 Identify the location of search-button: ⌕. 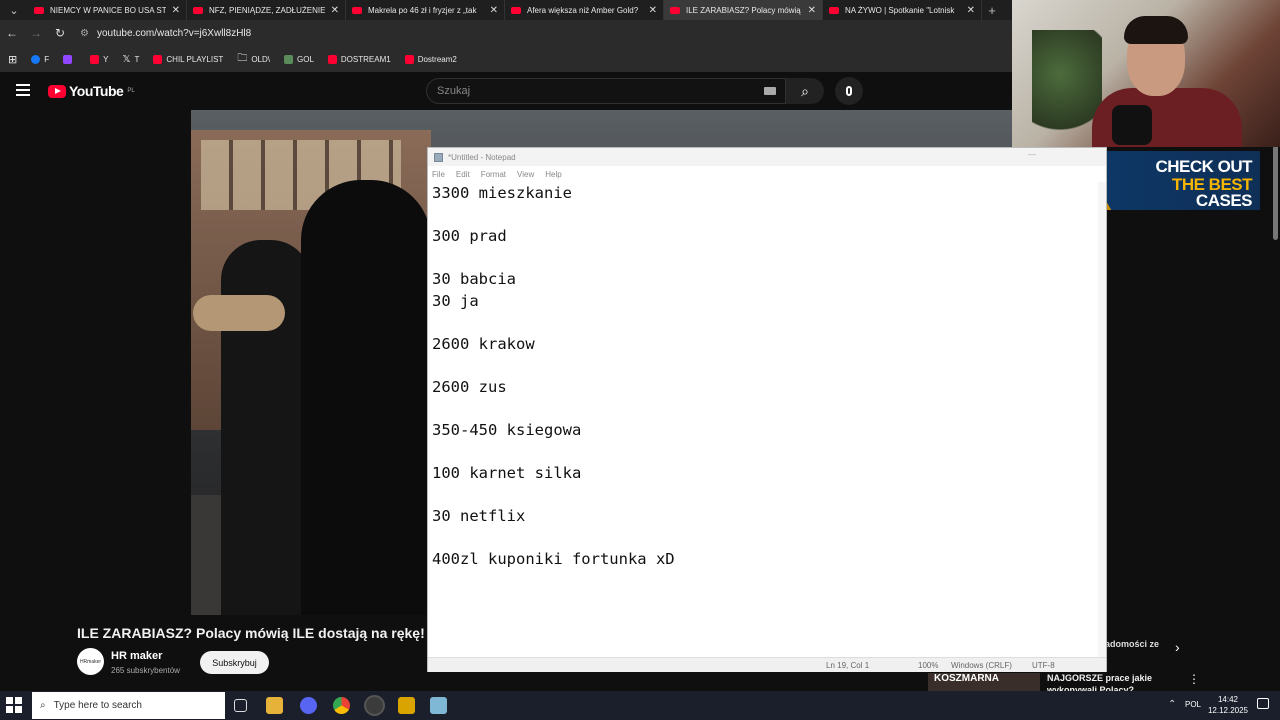
(805, 91).